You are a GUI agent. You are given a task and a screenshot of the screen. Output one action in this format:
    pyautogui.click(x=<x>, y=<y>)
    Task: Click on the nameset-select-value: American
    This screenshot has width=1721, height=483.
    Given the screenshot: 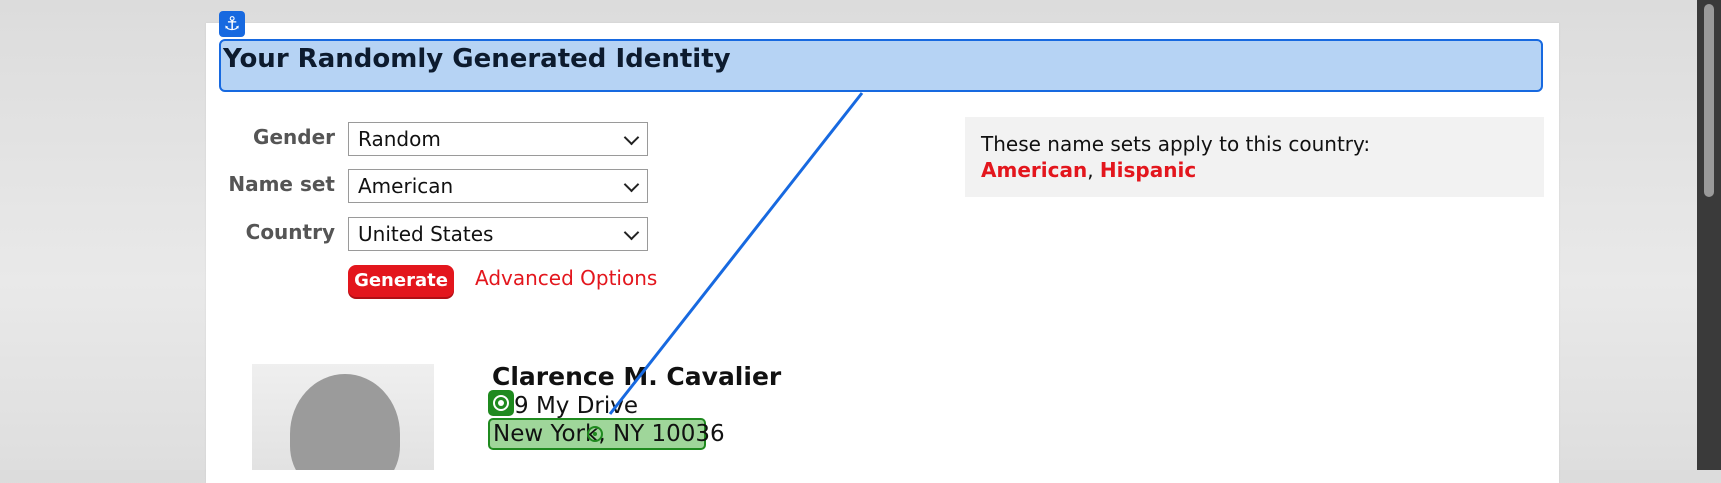 What is the action you would take?
    pyautogui.click(x=406, y=186)
    